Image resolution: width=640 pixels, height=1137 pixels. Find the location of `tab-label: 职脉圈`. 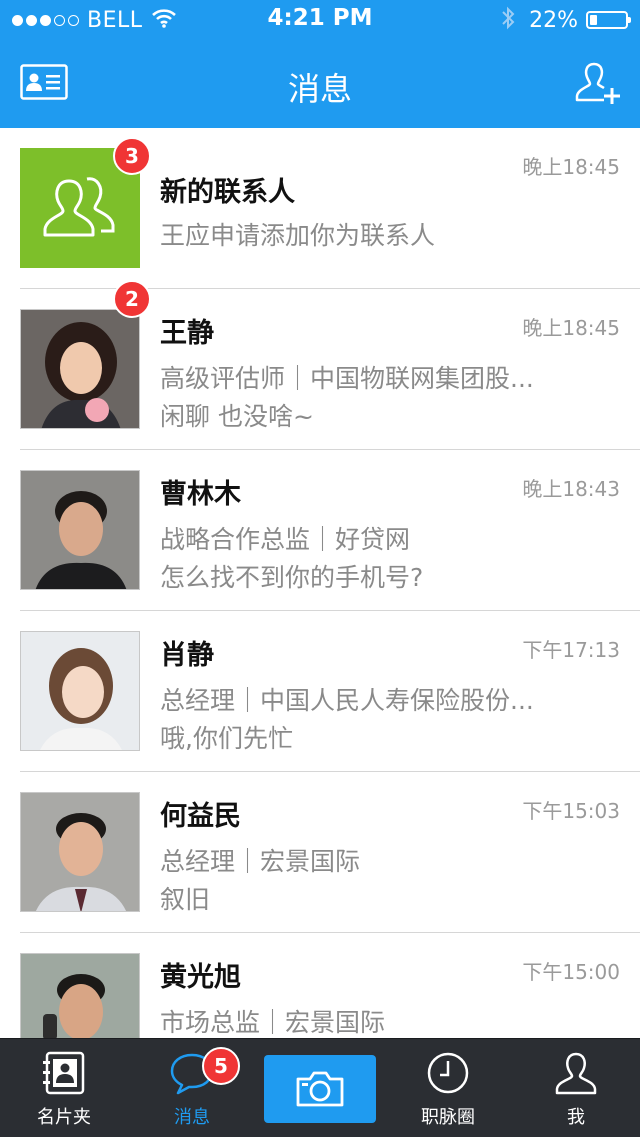

tab-label: 职脉圈 is located at coordinates (448, 1117).